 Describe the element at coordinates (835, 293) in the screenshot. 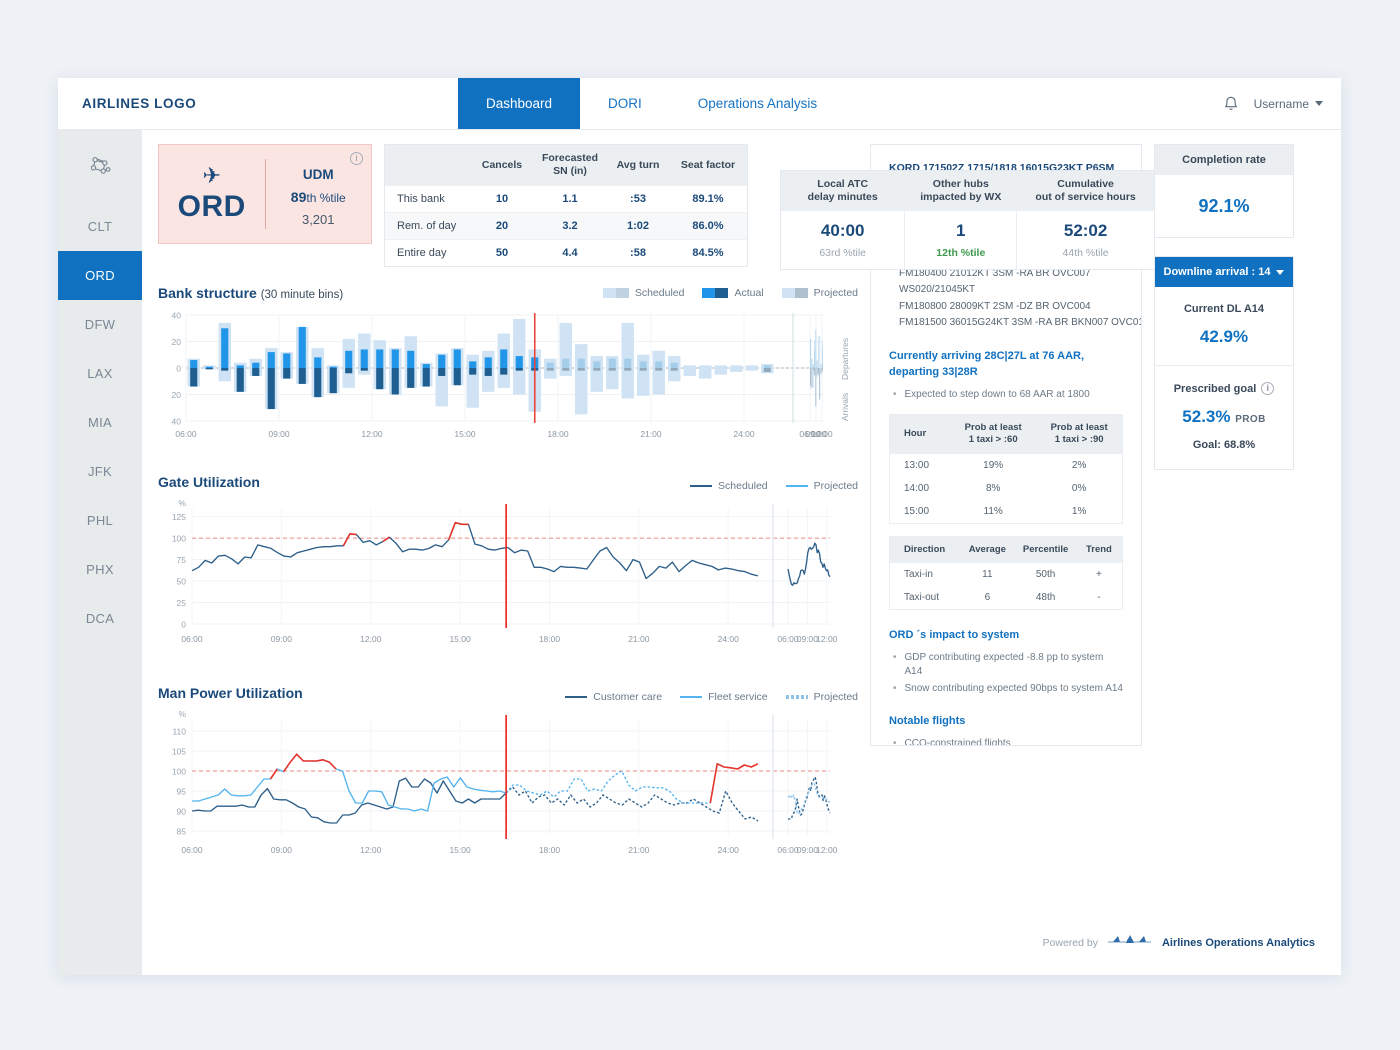

I see `legend-label: Projected` at that location.